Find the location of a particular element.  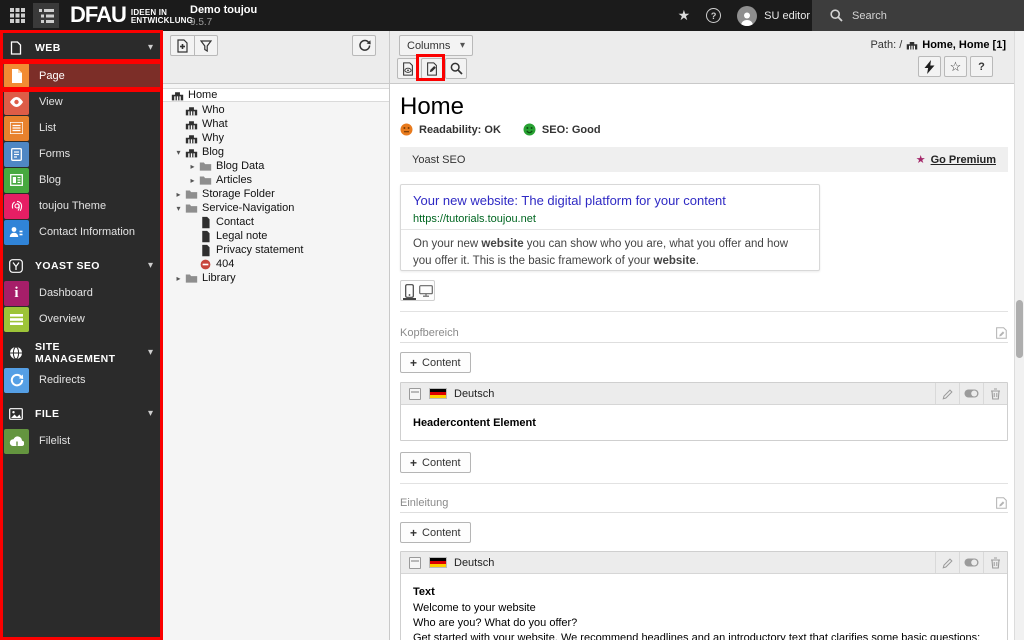

dashboard-icon: i is located at coordinates (16, 293).